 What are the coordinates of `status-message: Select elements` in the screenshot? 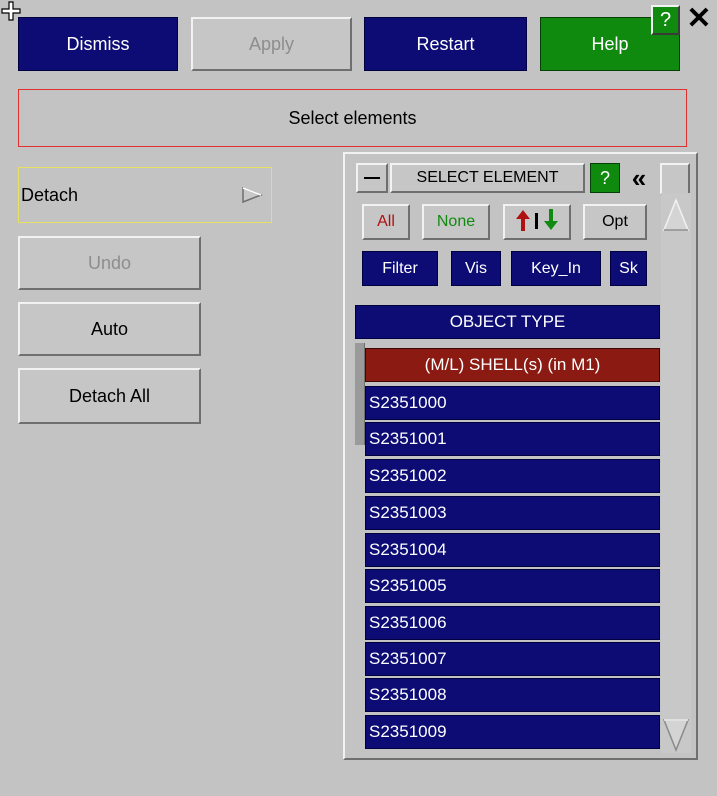 It's located at (352, 118).